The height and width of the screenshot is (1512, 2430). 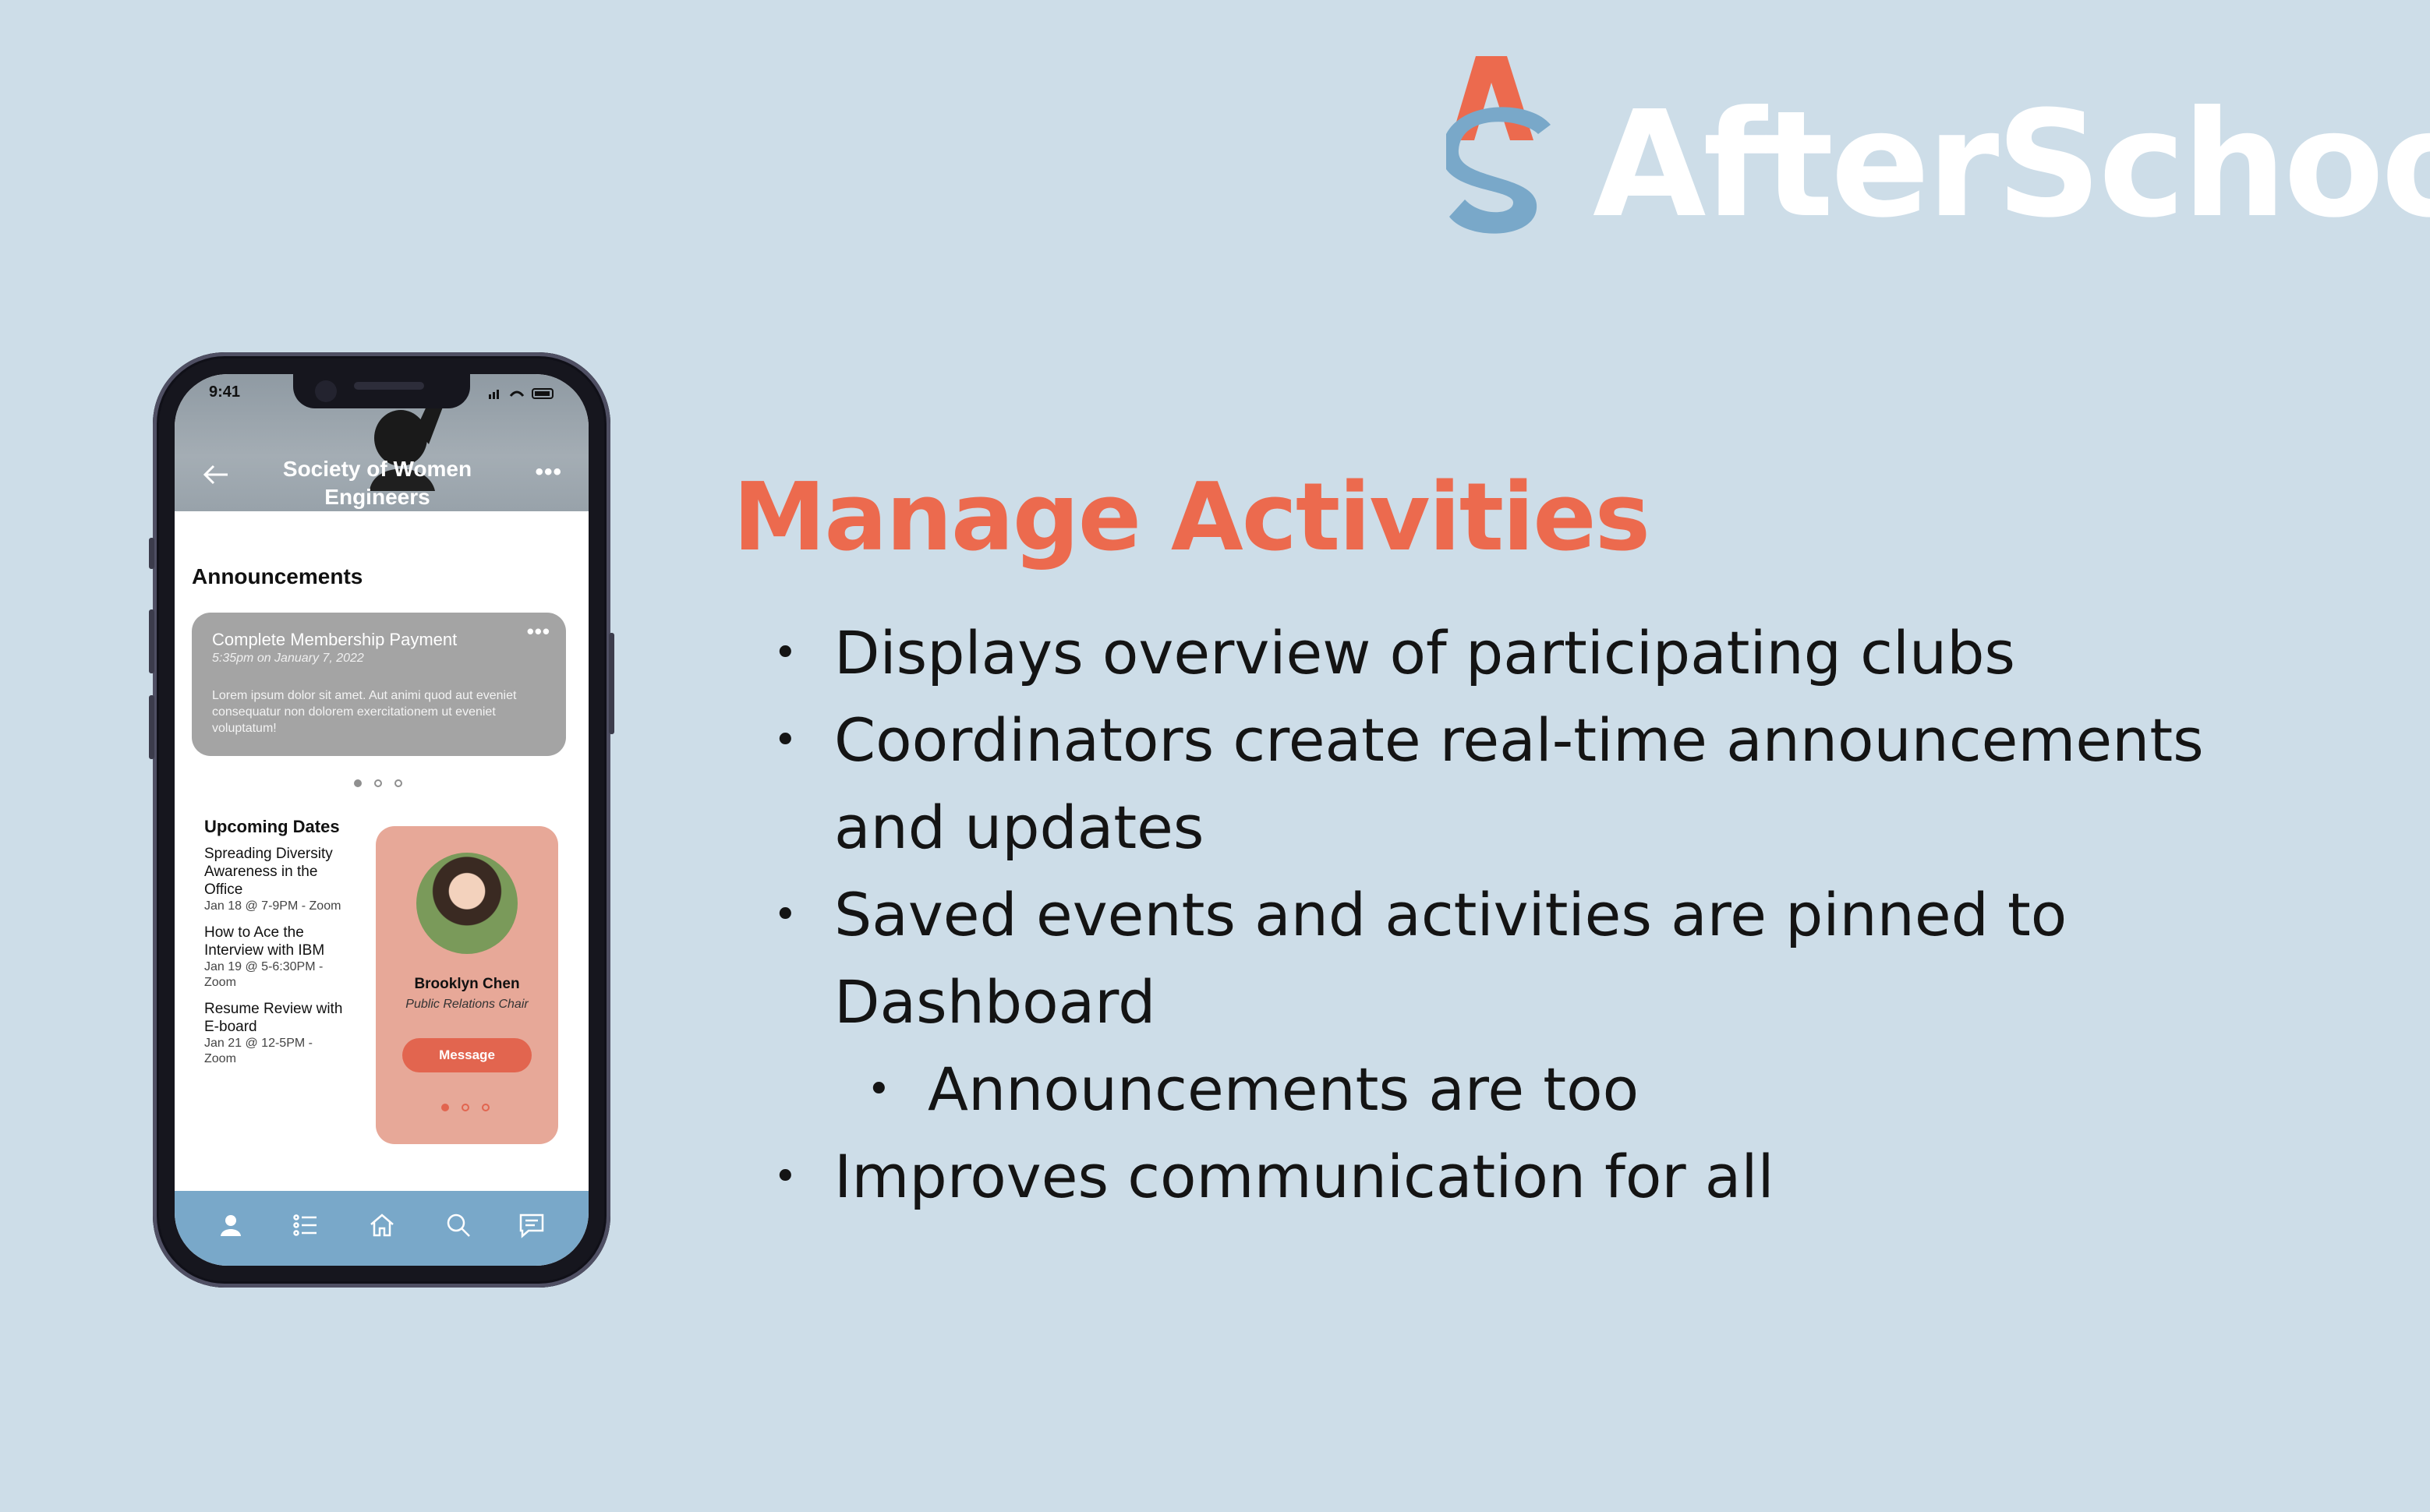 What do you see at coordinates (382, 391) in the screenshot?
I see `notch` at bounding box center [382, 391].